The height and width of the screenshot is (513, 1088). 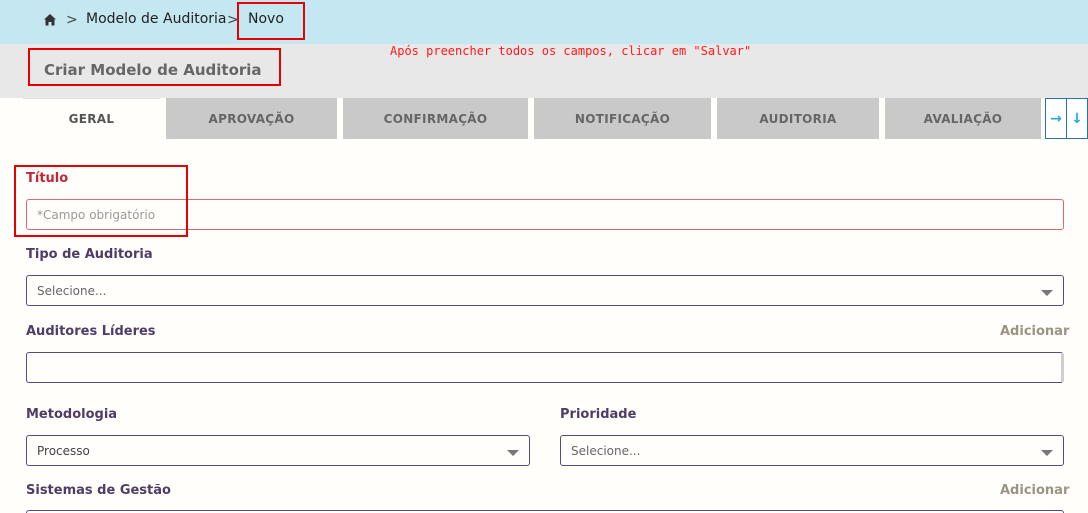 I want to click on arrow-down-icon: ↓, so click(x=1077, y=118).